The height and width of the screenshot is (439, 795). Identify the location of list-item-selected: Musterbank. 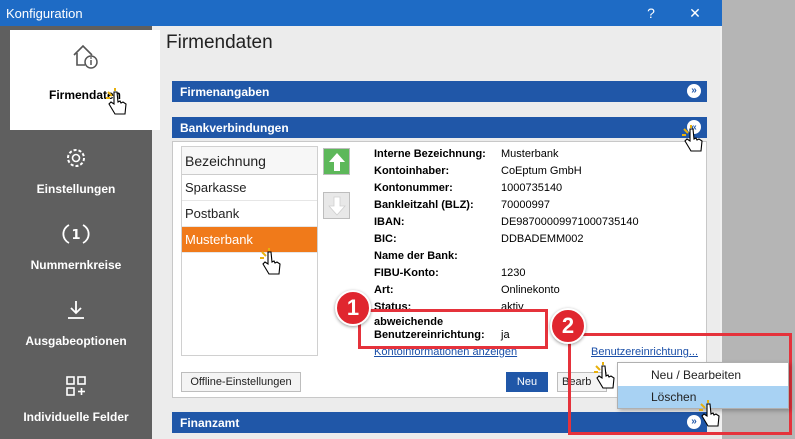
(249, 240).